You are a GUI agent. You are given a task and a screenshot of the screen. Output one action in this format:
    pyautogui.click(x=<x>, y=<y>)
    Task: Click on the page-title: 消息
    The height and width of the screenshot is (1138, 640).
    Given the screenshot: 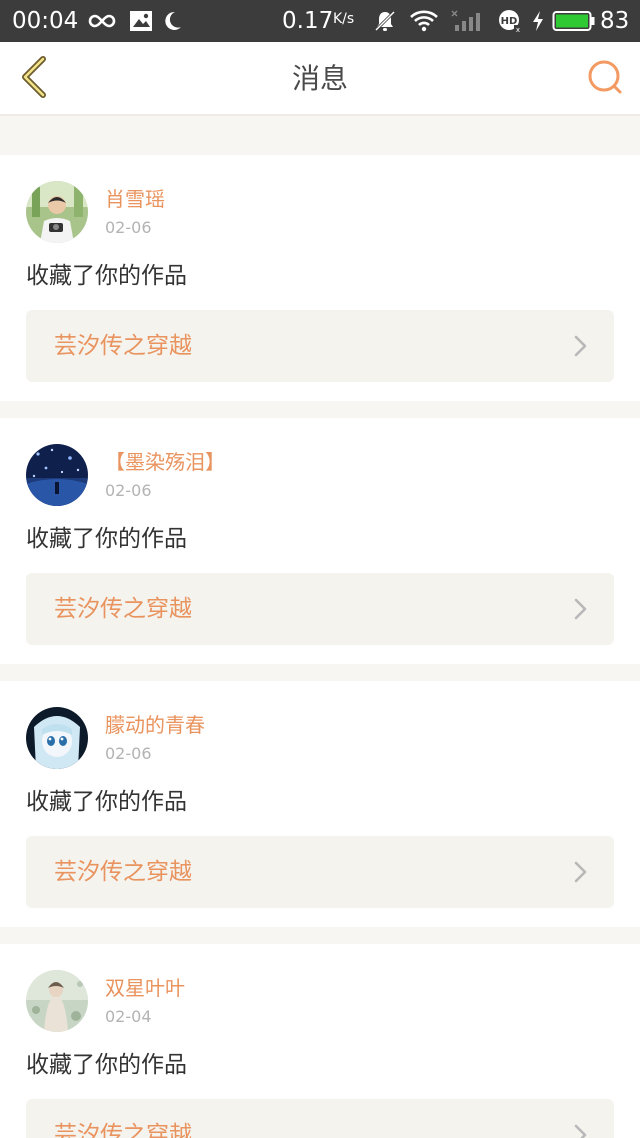 What is the action you would take?
    pyautogui.click(x=319, y=78)
    